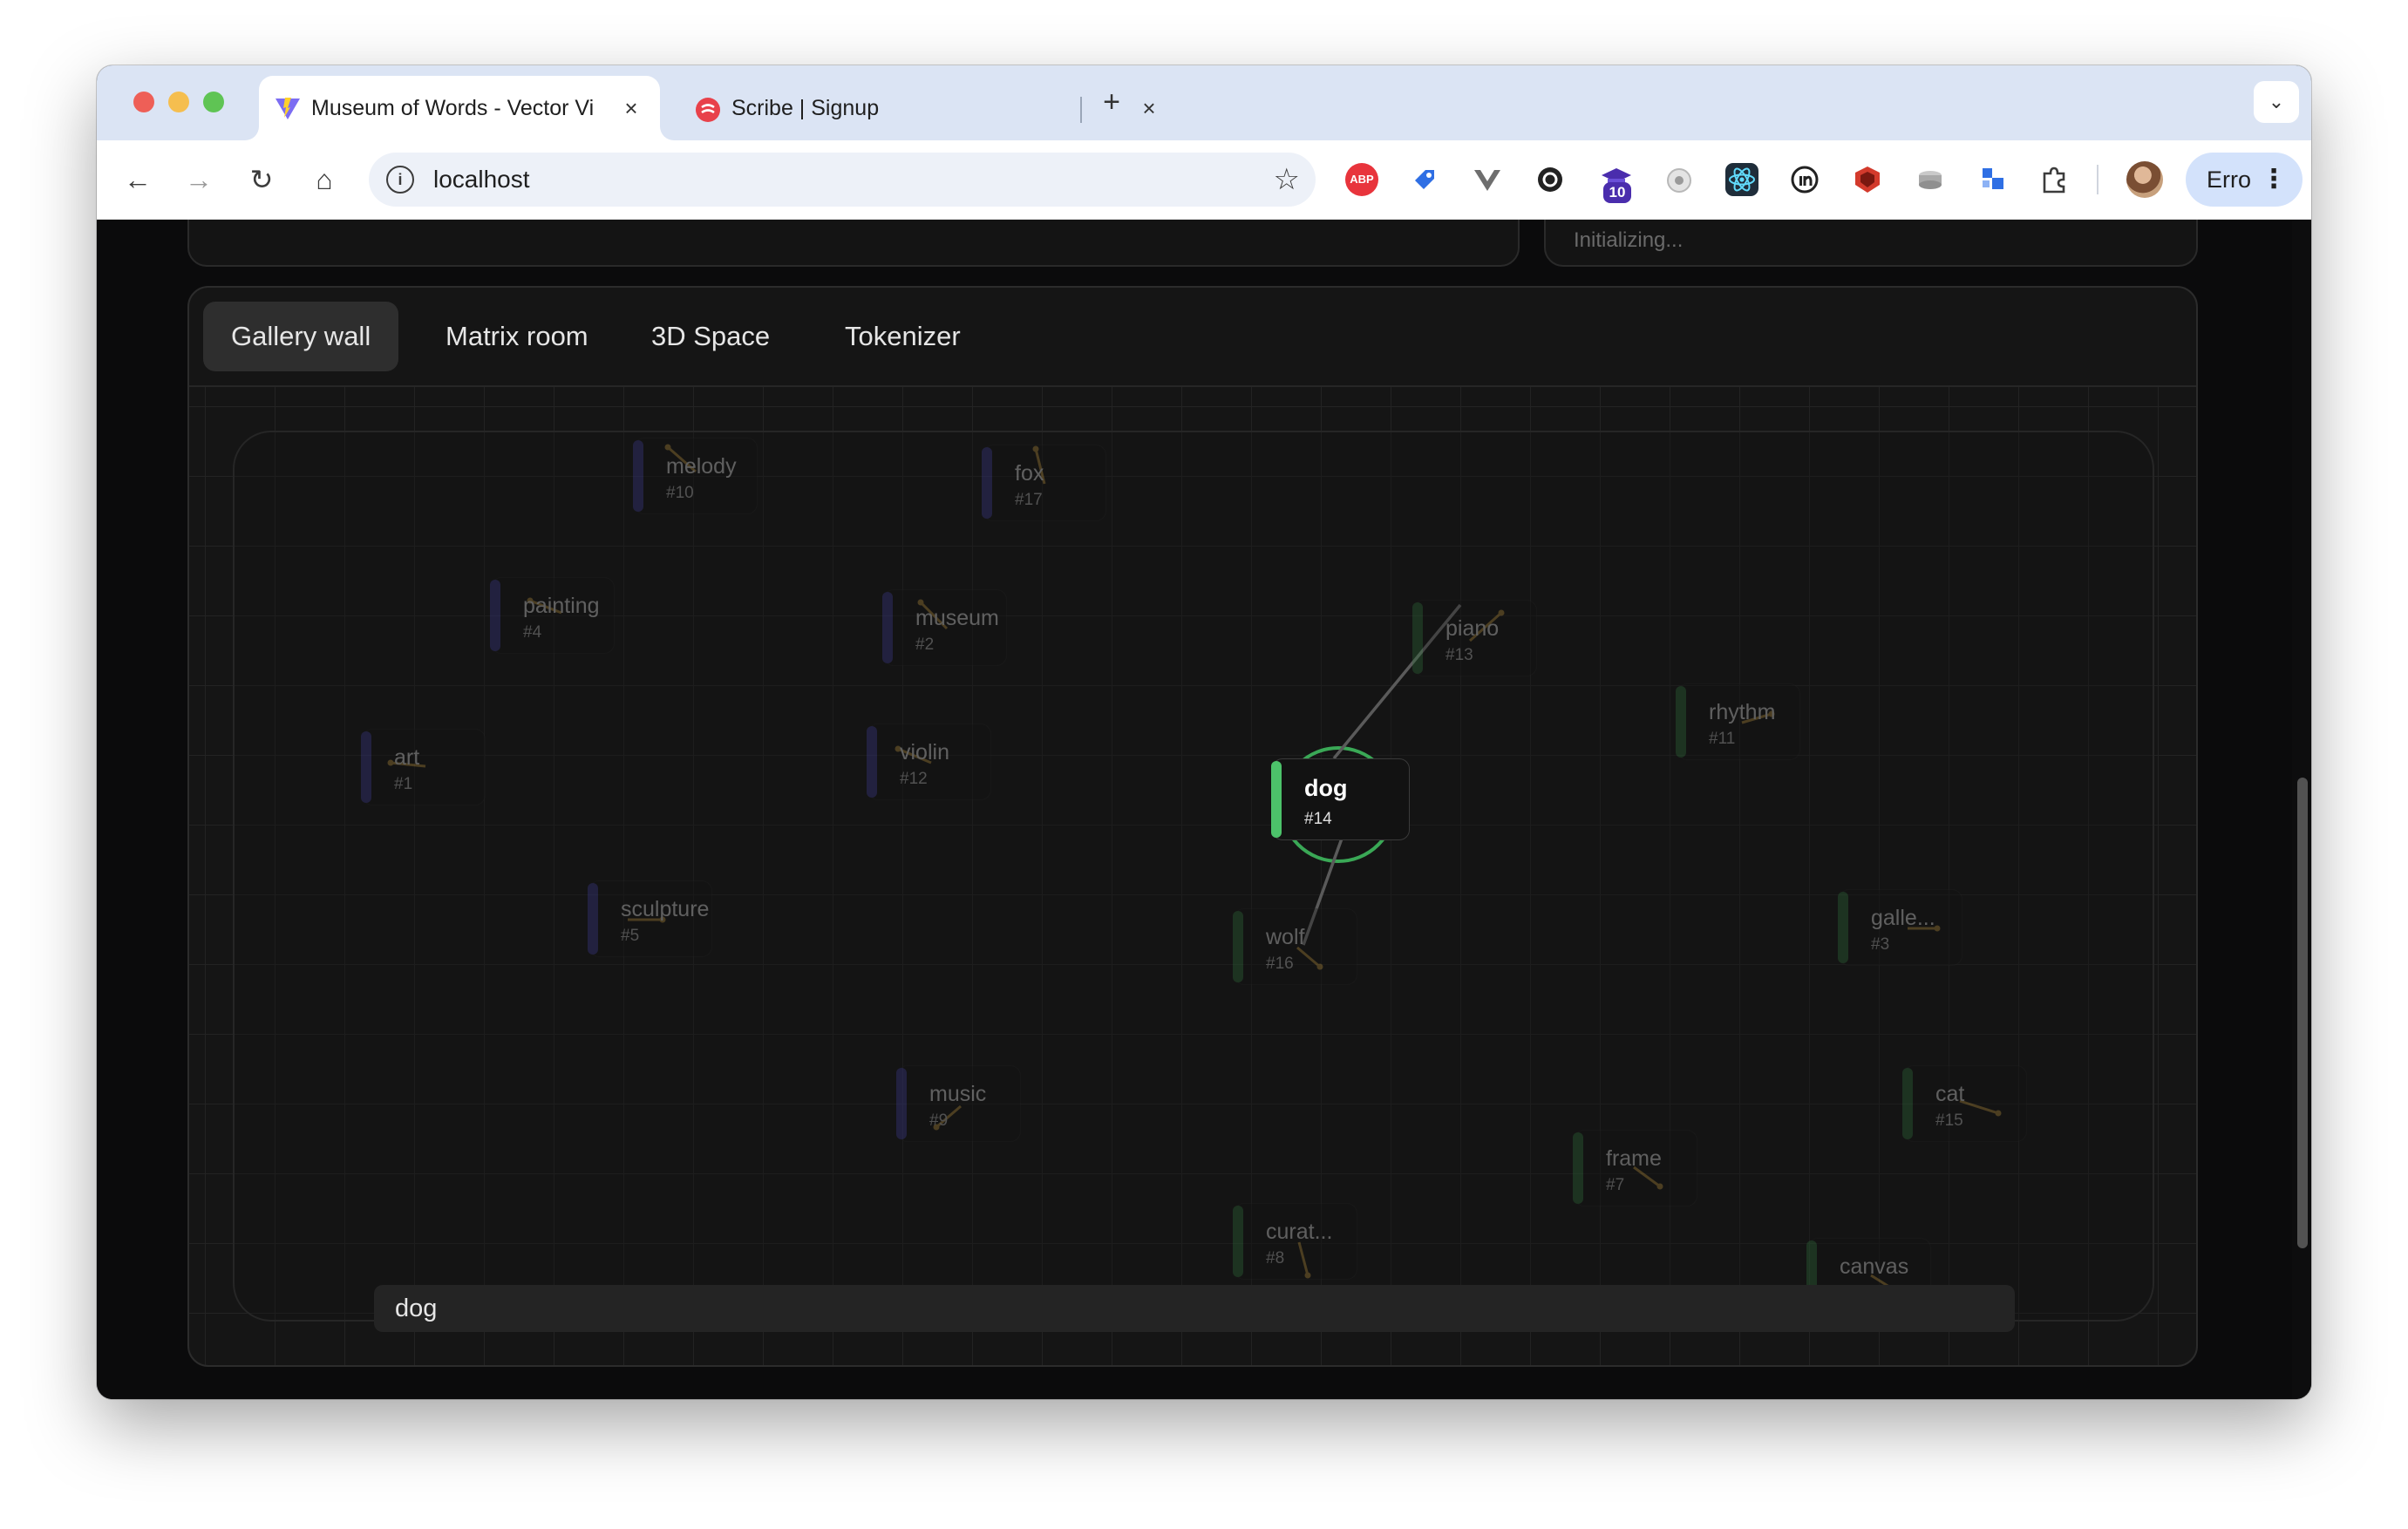 This screenshot has width=2408, height=1529. I want to click on word-node-frame: frame #7, so click(1635, 1168).